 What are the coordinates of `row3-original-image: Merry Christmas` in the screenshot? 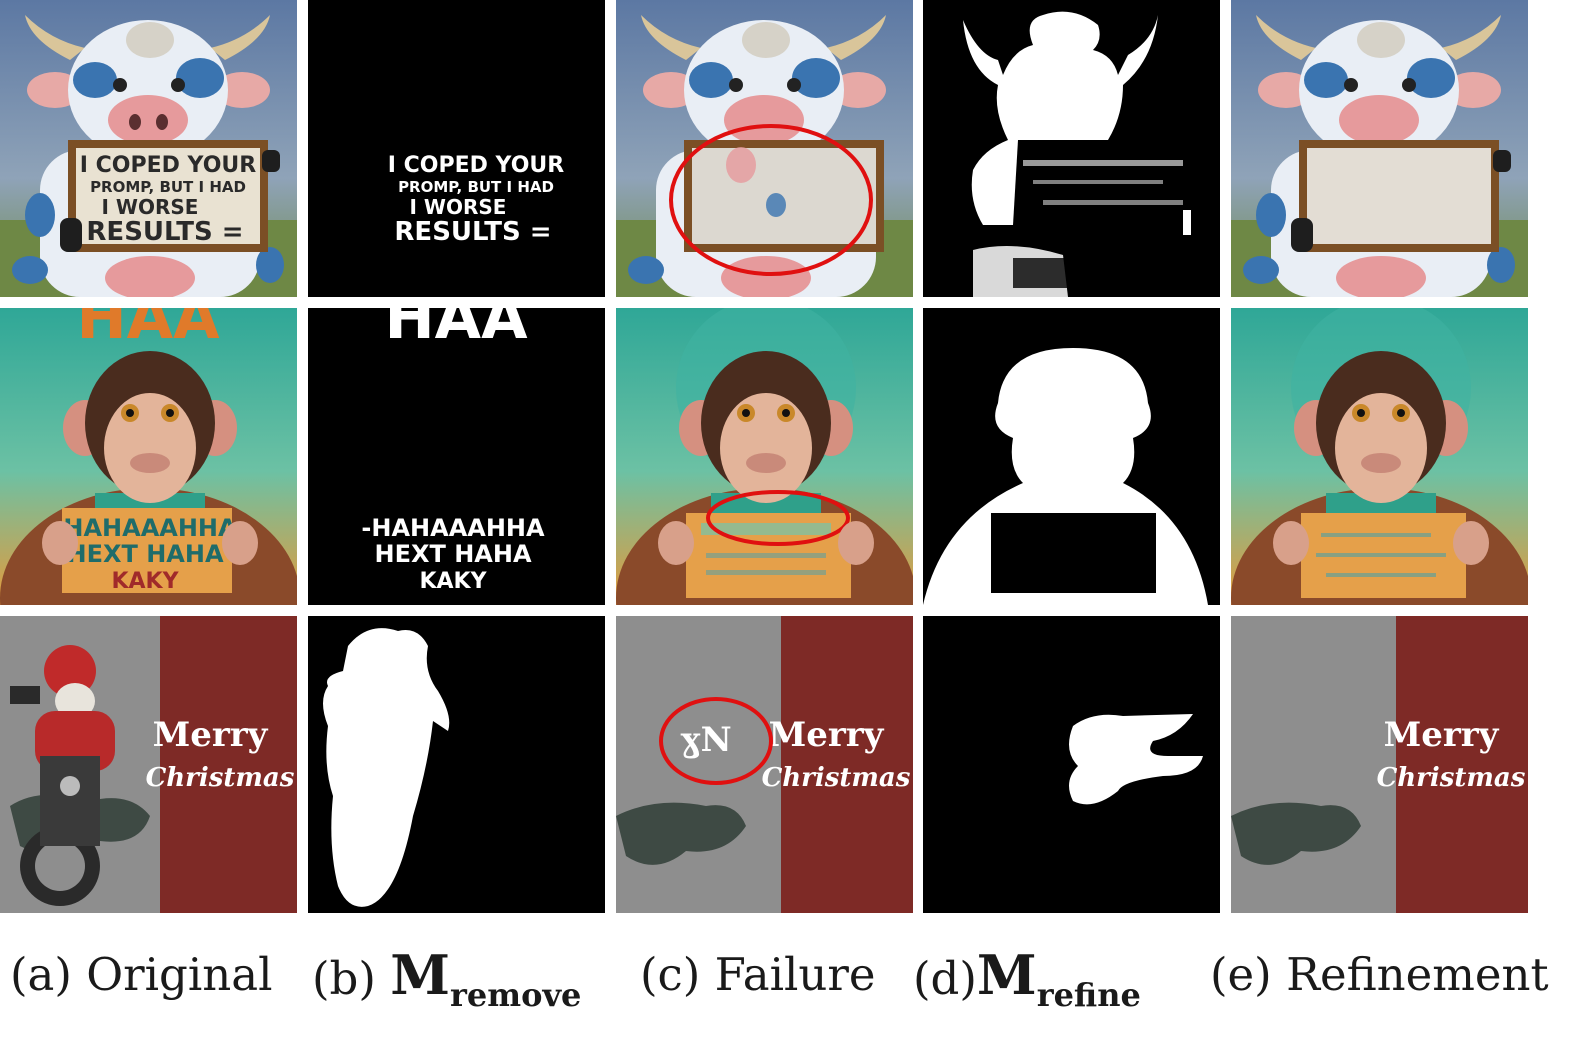 It's located at (148, 764).